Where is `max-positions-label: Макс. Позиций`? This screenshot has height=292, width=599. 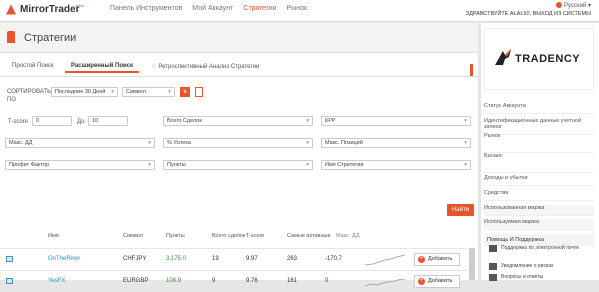
max-positions-label: Макс. Позиций is located at coordinates (344, 143).